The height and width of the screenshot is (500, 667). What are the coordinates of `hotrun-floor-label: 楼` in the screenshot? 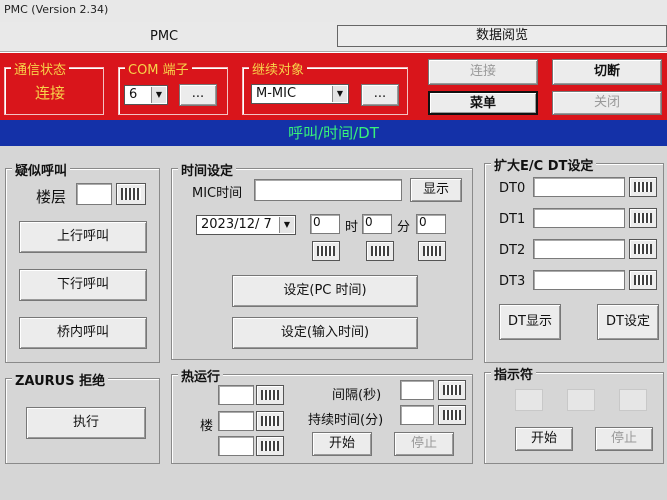 It's located at (207, 426).